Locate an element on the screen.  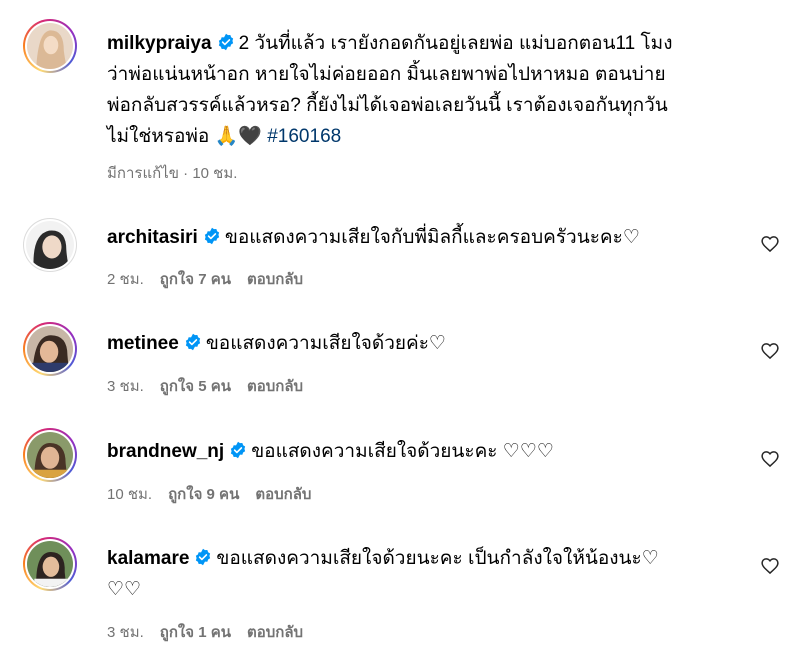
like-count: ถูกใจ 9 คน is located at coordinates (203, 494).